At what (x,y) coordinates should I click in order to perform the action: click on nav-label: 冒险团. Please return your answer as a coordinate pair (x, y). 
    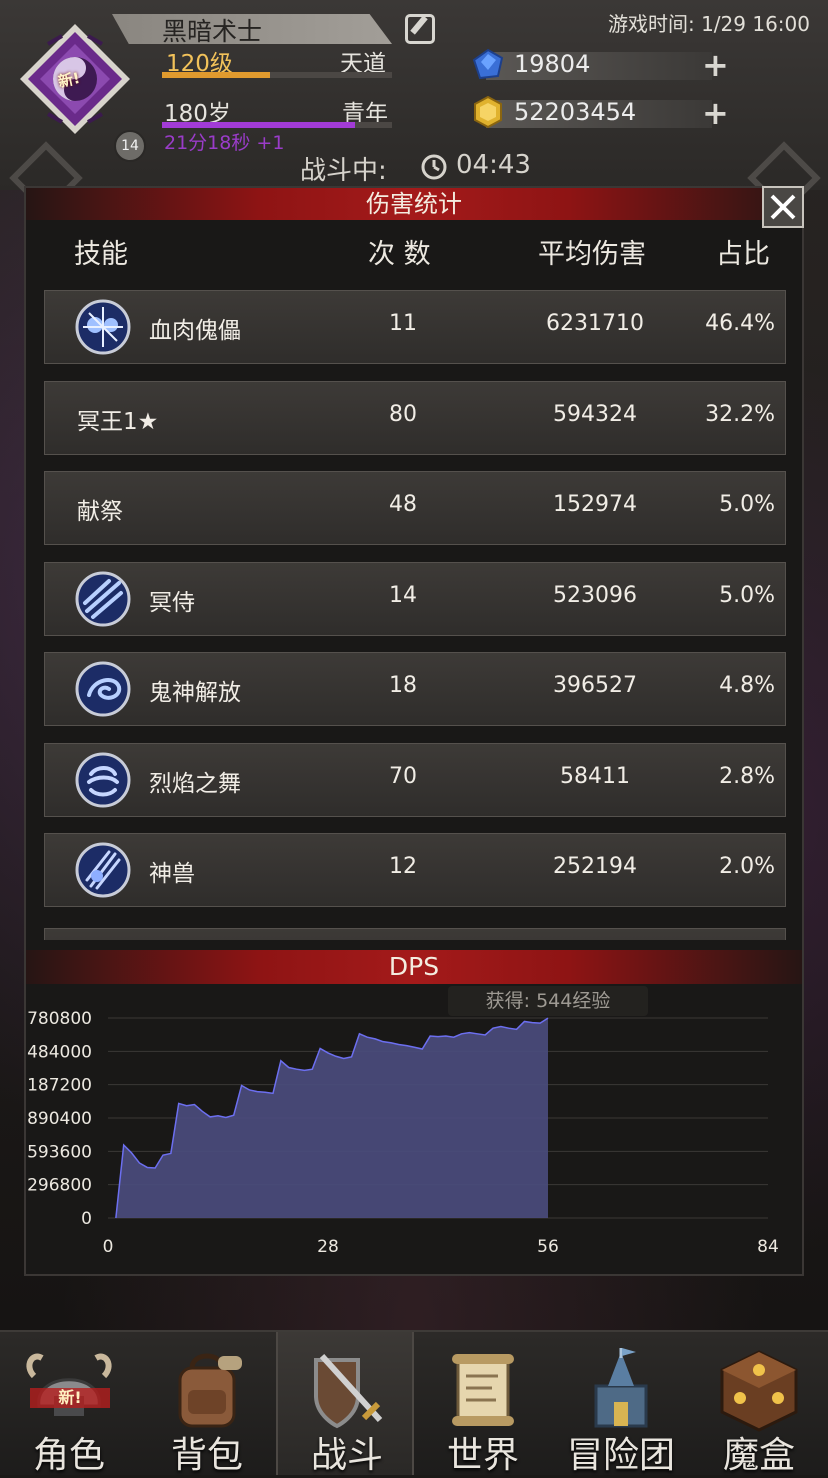
    Looking at the image, I should click on (620, 1455).